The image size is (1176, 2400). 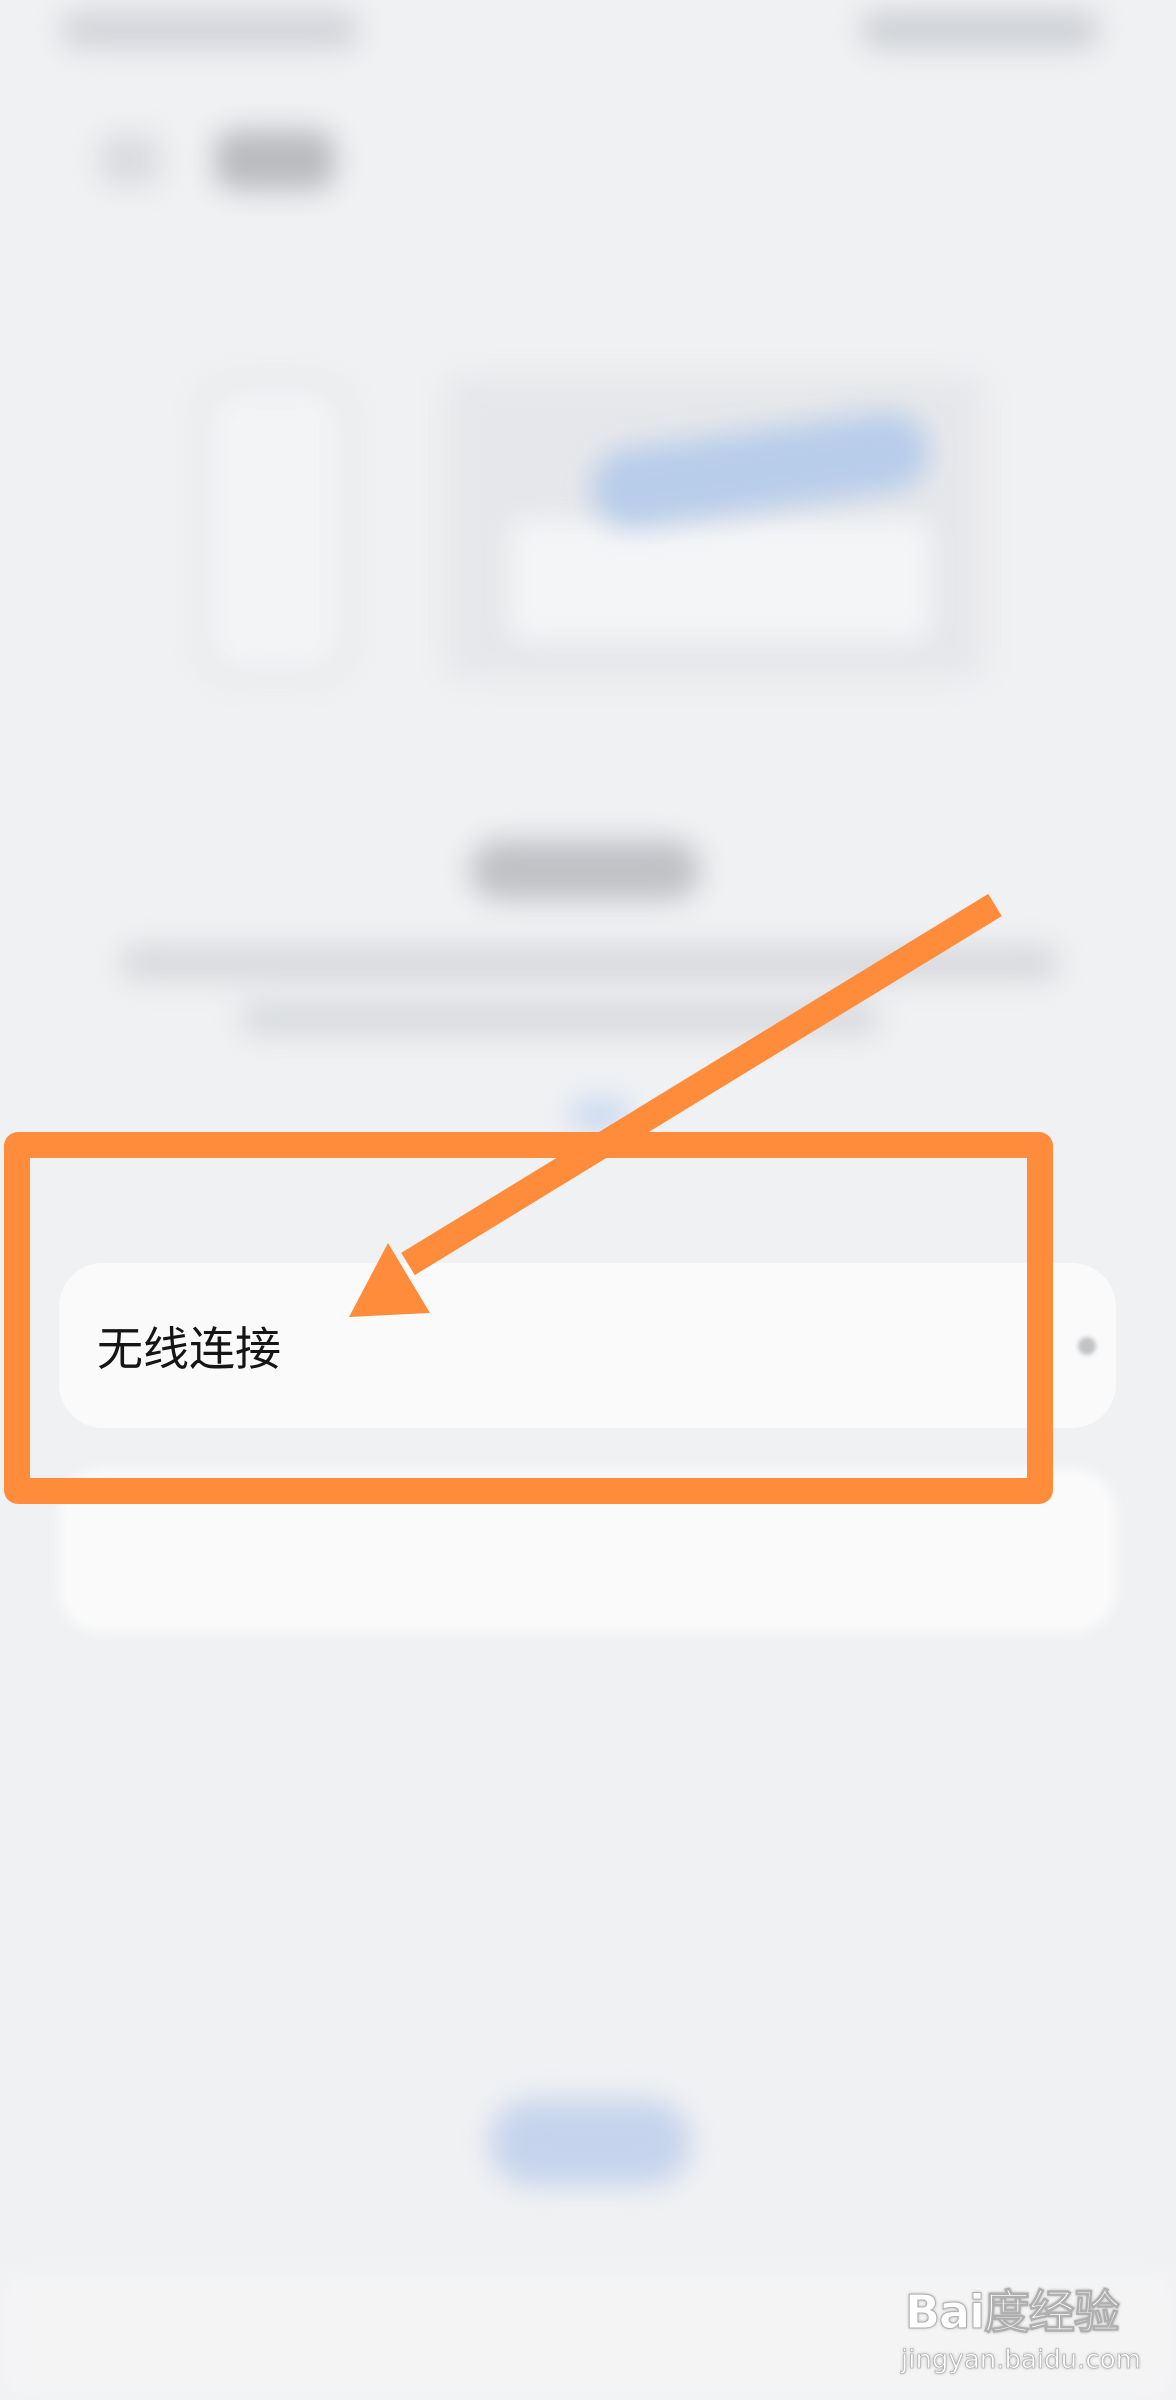 I want to click on baidu-jingyan-watermark: Bai度经验 jingyan.baidu.com, so click(x=1030, y=2330).